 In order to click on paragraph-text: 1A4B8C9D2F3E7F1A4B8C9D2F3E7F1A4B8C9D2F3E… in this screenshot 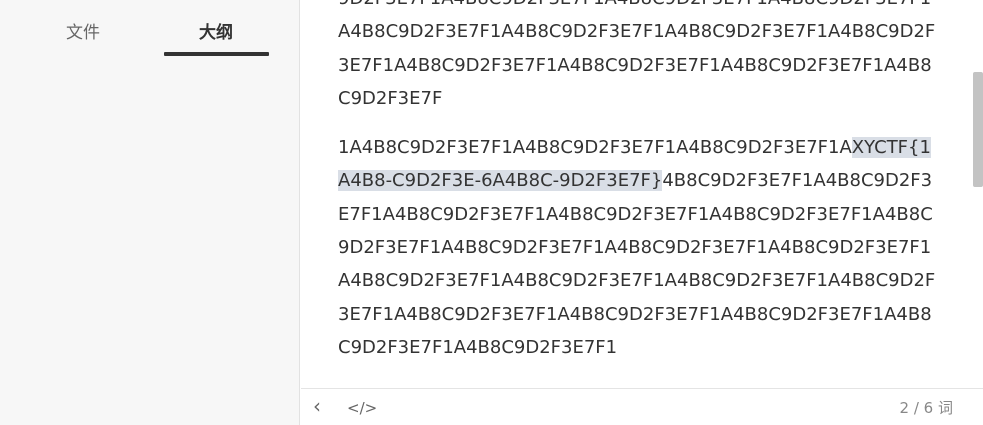, I will do `click(595, 148)`.